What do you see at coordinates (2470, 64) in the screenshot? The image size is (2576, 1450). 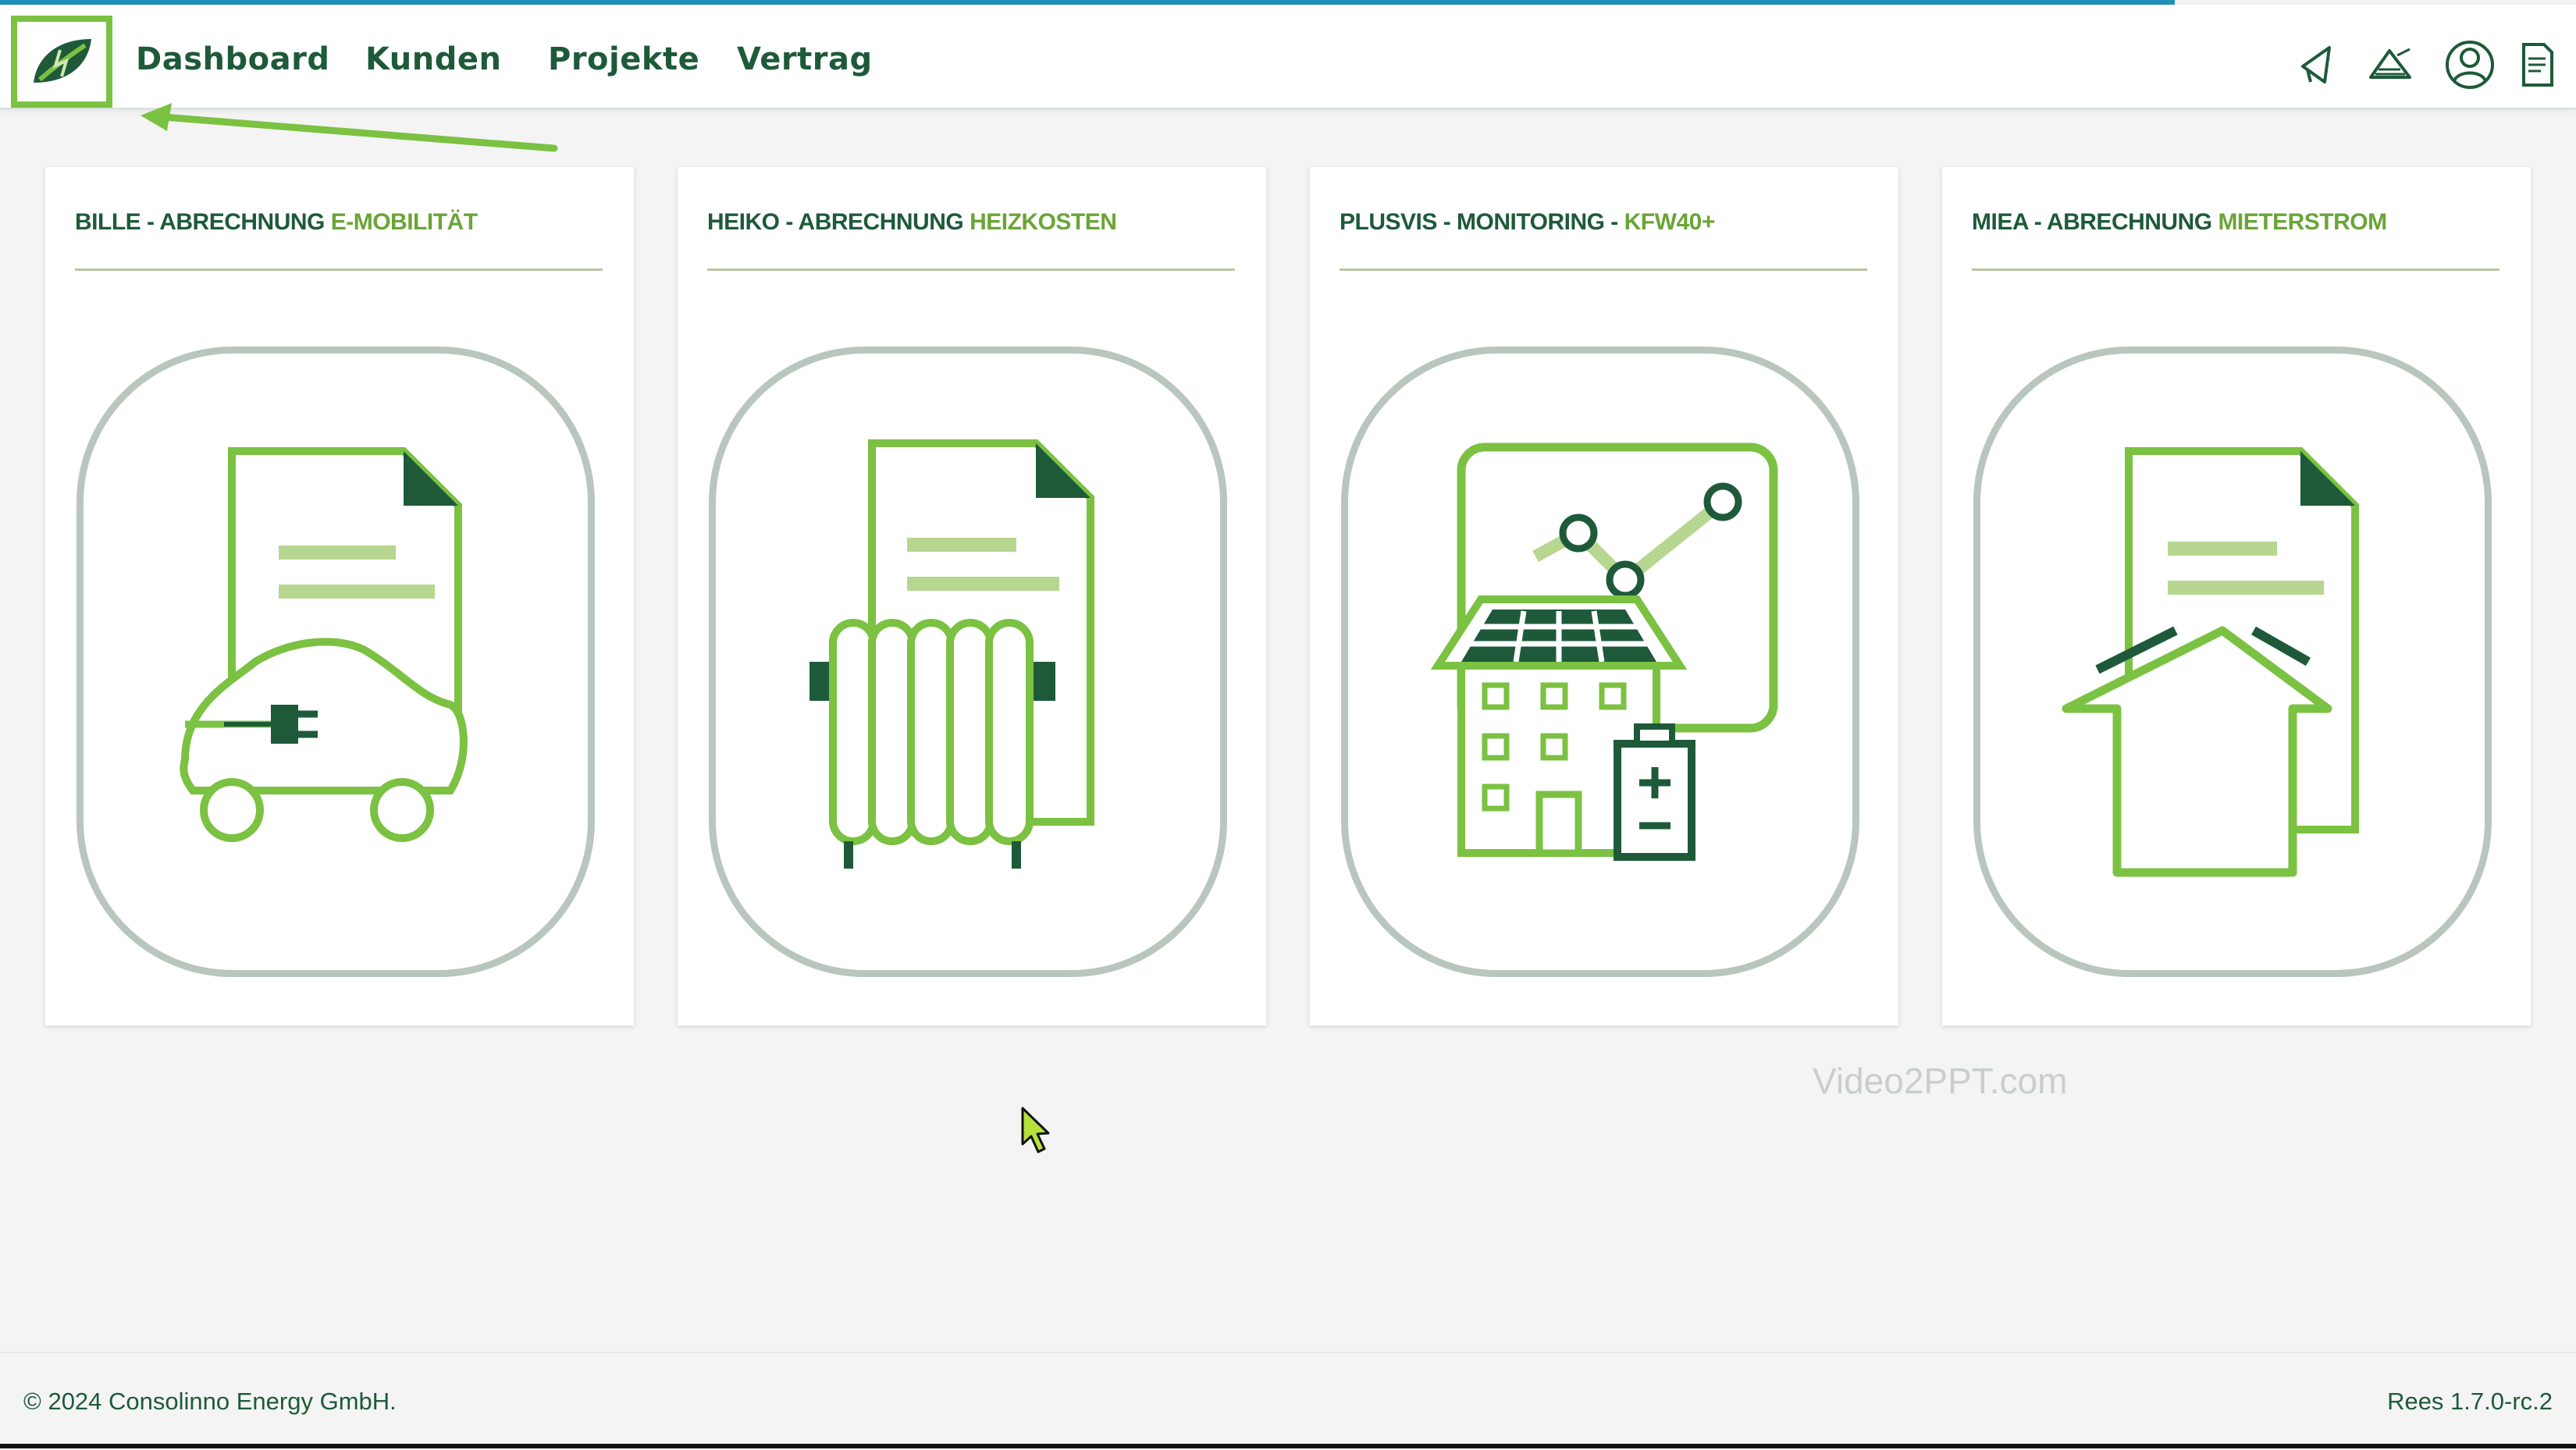 I see `user-profile-icon` at bounding box center [2470, 64].